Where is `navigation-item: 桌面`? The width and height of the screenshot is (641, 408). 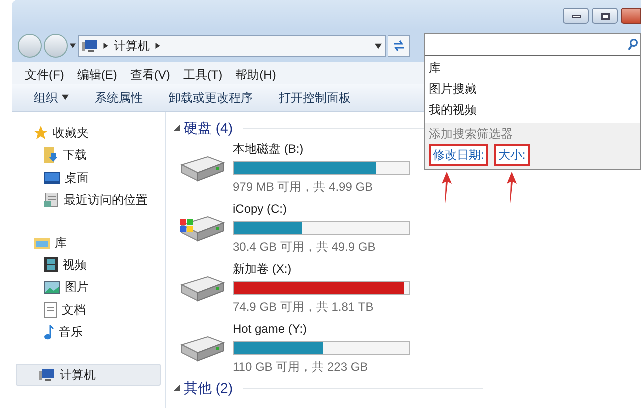 navigation-item: 桌面 is located at coordinates (88, 177).